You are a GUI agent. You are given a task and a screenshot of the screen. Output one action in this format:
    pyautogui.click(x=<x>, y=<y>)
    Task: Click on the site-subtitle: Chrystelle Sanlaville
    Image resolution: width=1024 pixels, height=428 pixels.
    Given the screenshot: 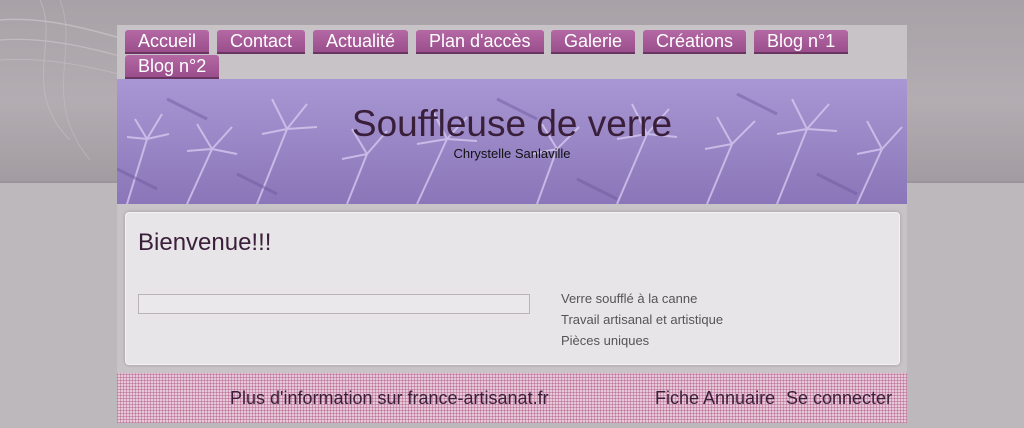 What is the action you would take?
    pyautogui.click(x=512, y=153)
    